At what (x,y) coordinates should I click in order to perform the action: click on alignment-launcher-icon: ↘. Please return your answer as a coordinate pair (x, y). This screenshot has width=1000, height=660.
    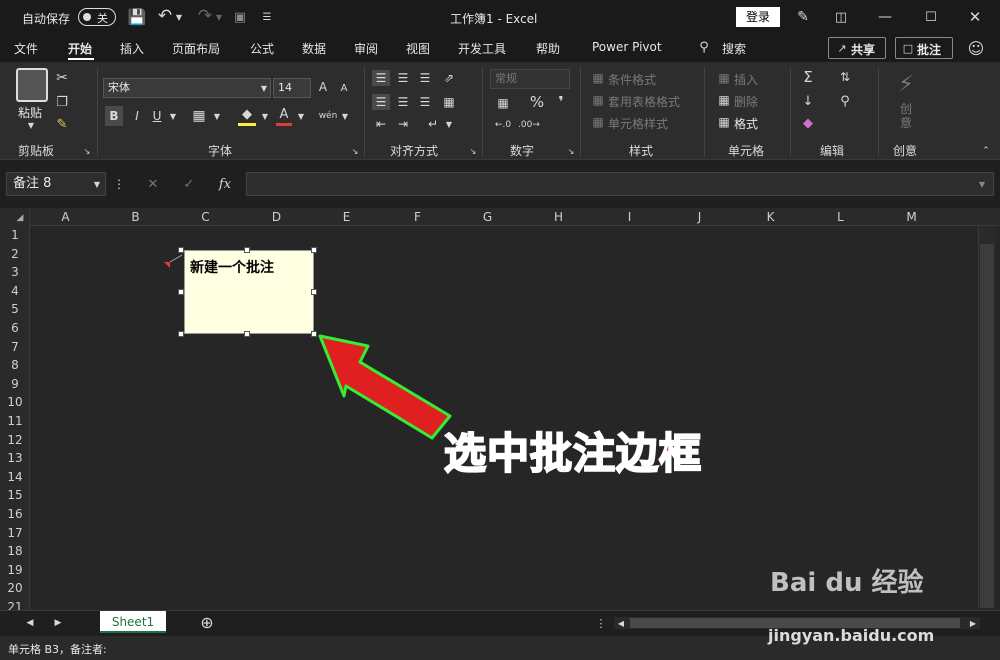
    Looking at the image, I should click on (473, 151).